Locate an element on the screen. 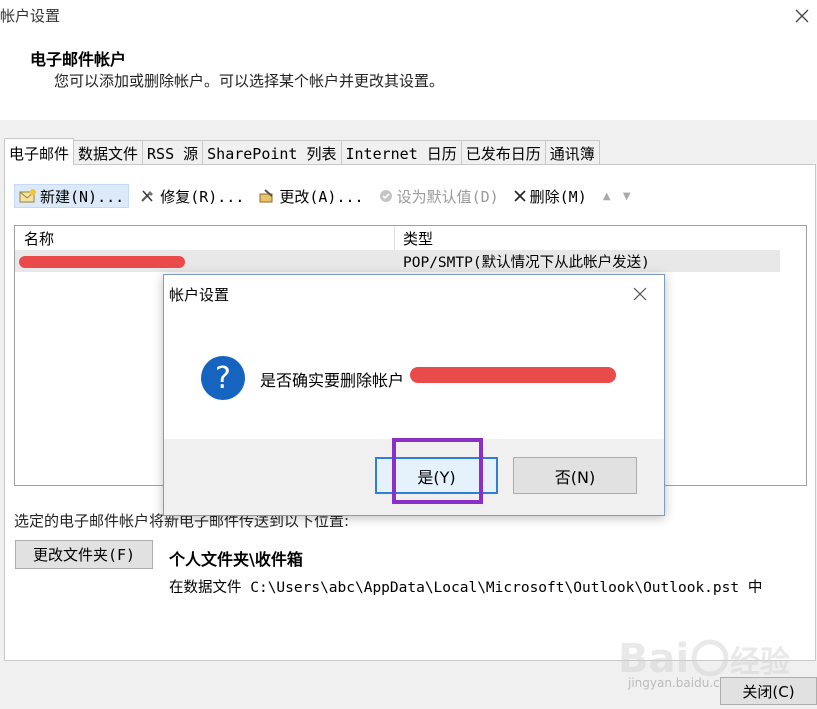  move-down-icon: ▼ is located at coordinates (627, 196).